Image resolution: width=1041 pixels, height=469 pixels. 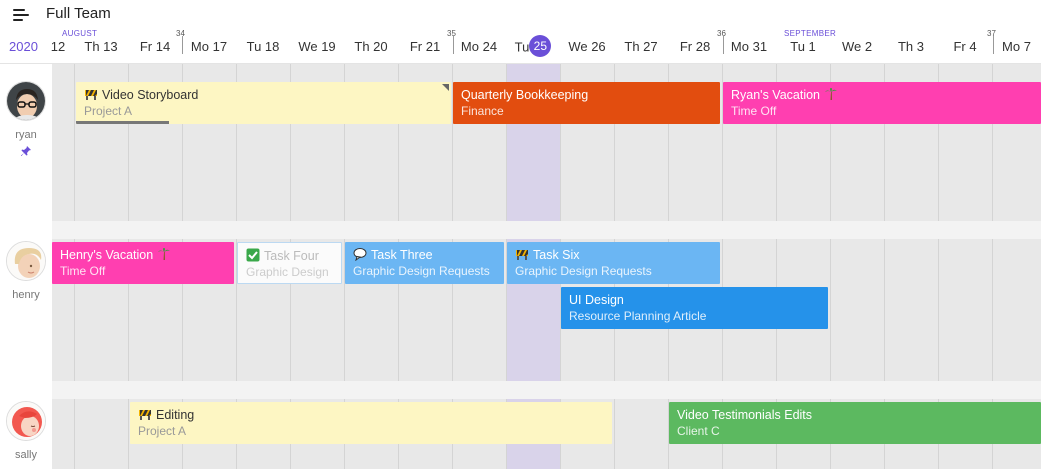 I want to click on day-label: Mo 7, so click(x=1016, y=46).